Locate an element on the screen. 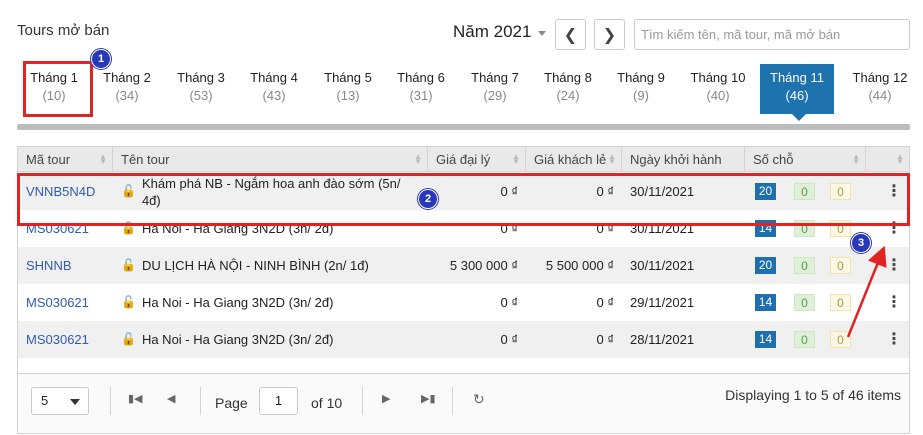  tab-month-5: Tháng 5 (13) is located at coordinates (348, 89).